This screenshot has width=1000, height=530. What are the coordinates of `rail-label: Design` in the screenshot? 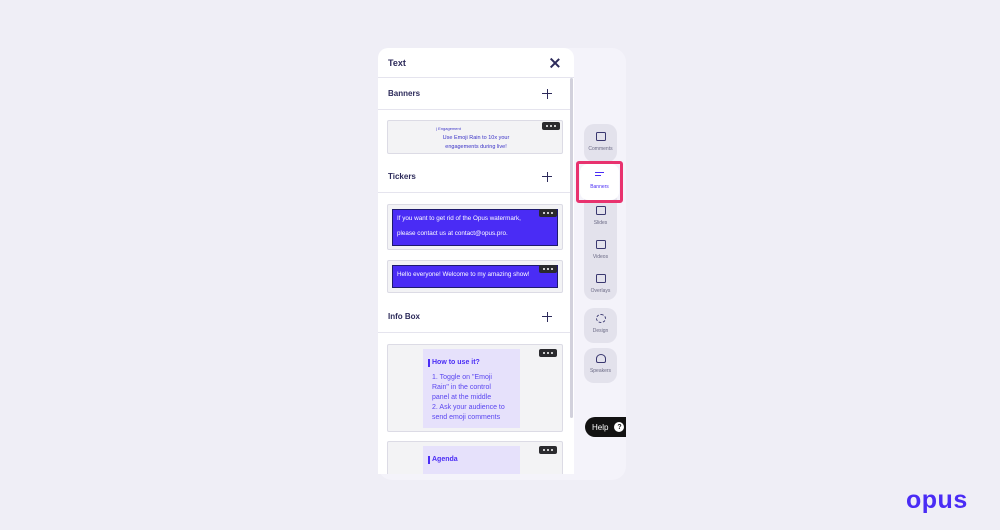 It's located at (600, 331).